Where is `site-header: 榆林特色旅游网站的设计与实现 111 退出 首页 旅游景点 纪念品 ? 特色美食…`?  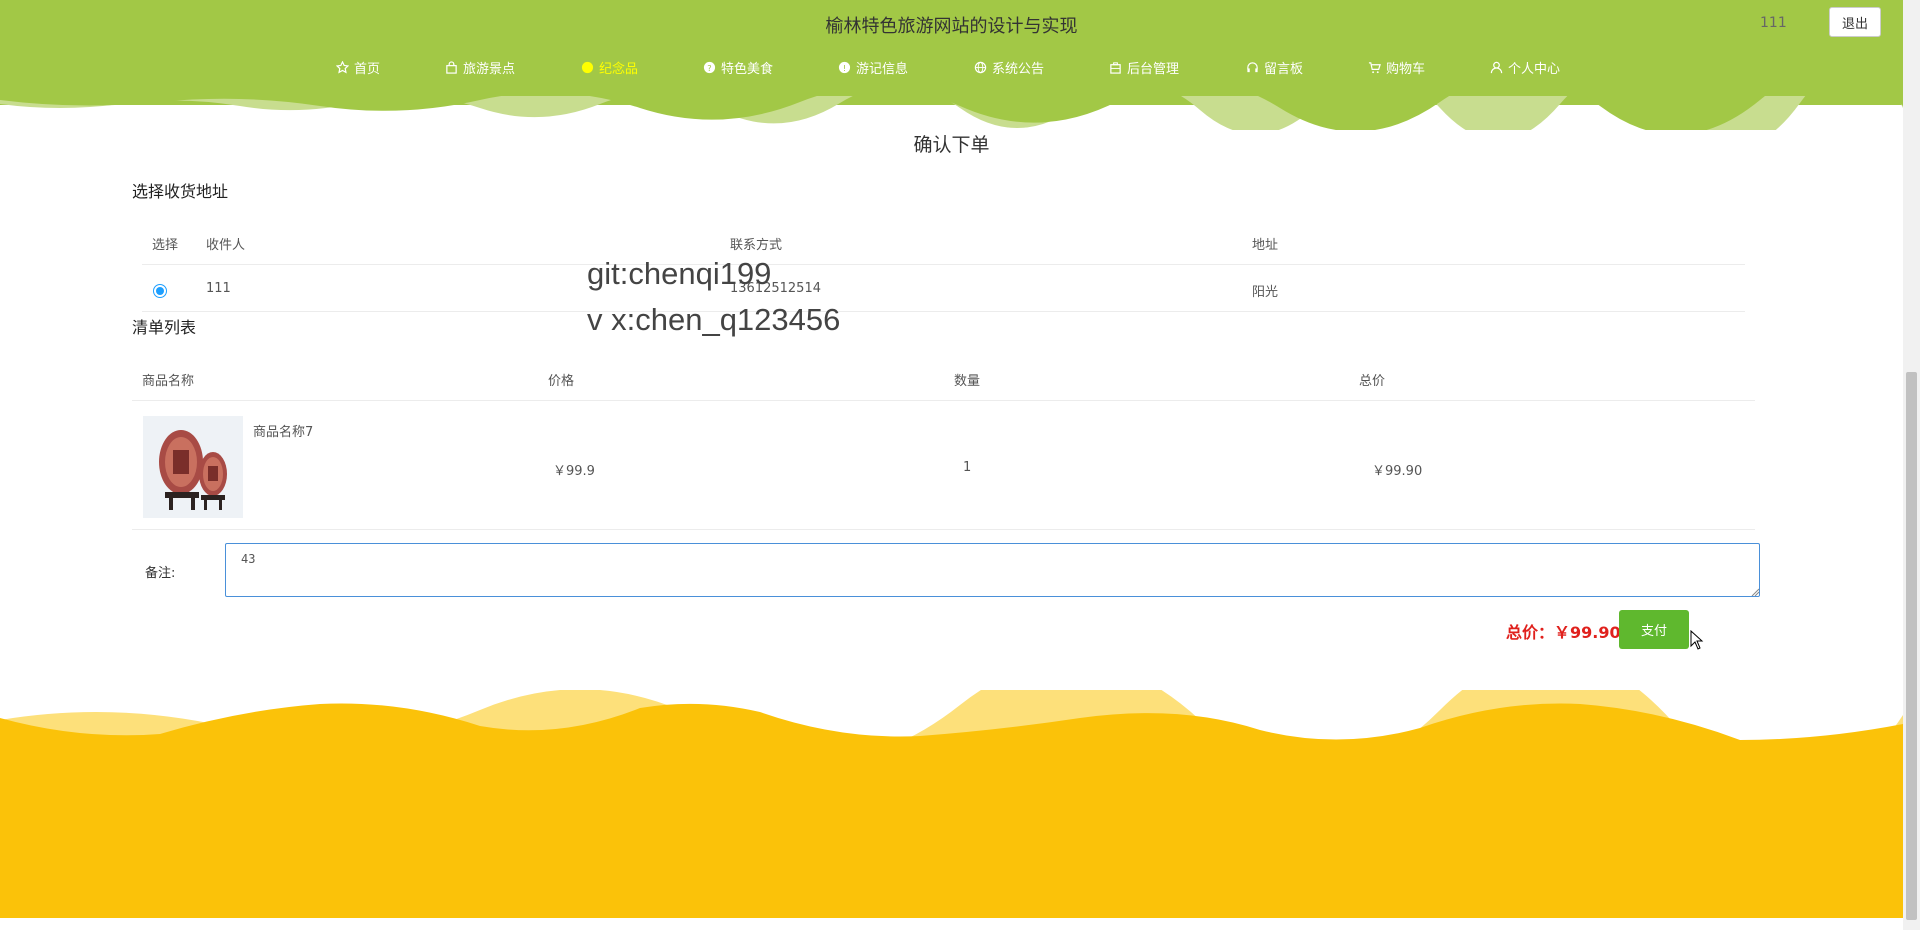 site-header: 榆林特色旅游网站的设计与实现 111 退出 首页 旅游景点 纪念品 ? 特色美食… is located at coordinates (951, 52).